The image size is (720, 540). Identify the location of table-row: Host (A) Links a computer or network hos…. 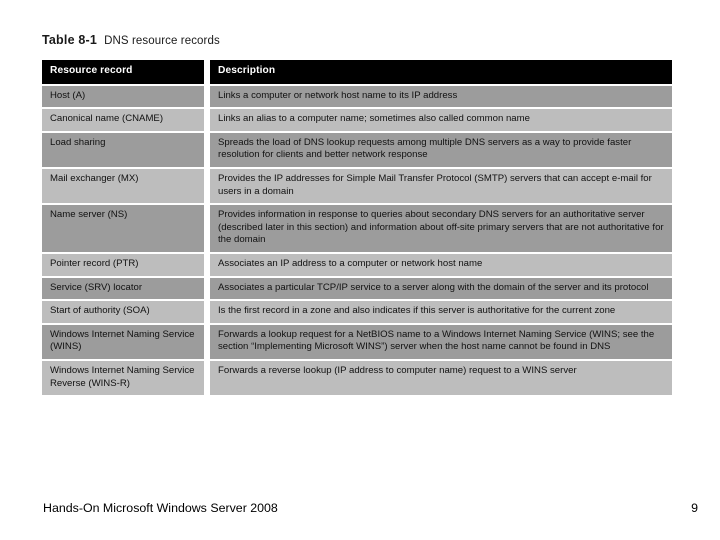
(357, 95).